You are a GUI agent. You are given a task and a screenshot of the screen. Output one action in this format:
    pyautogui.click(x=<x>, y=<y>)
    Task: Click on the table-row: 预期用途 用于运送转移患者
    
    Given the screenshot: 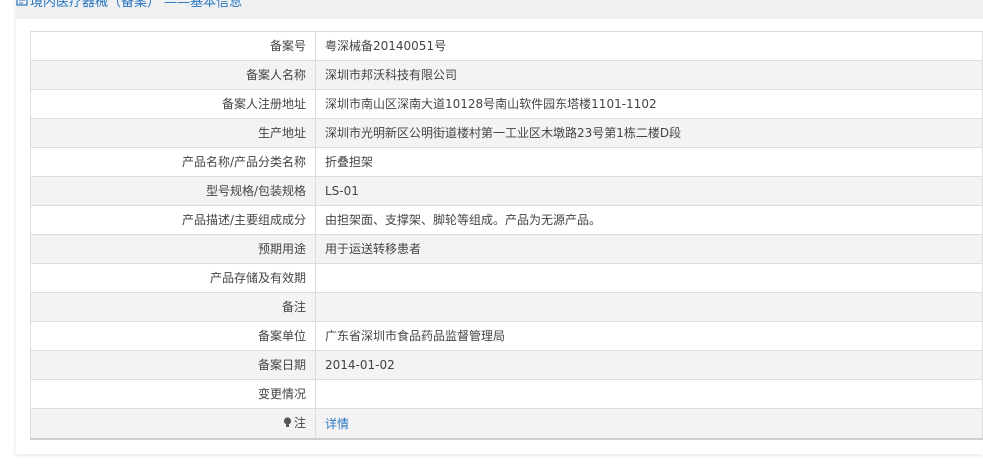 What is the action you would take?
    pyautogui.click(x=506, y=249)
    